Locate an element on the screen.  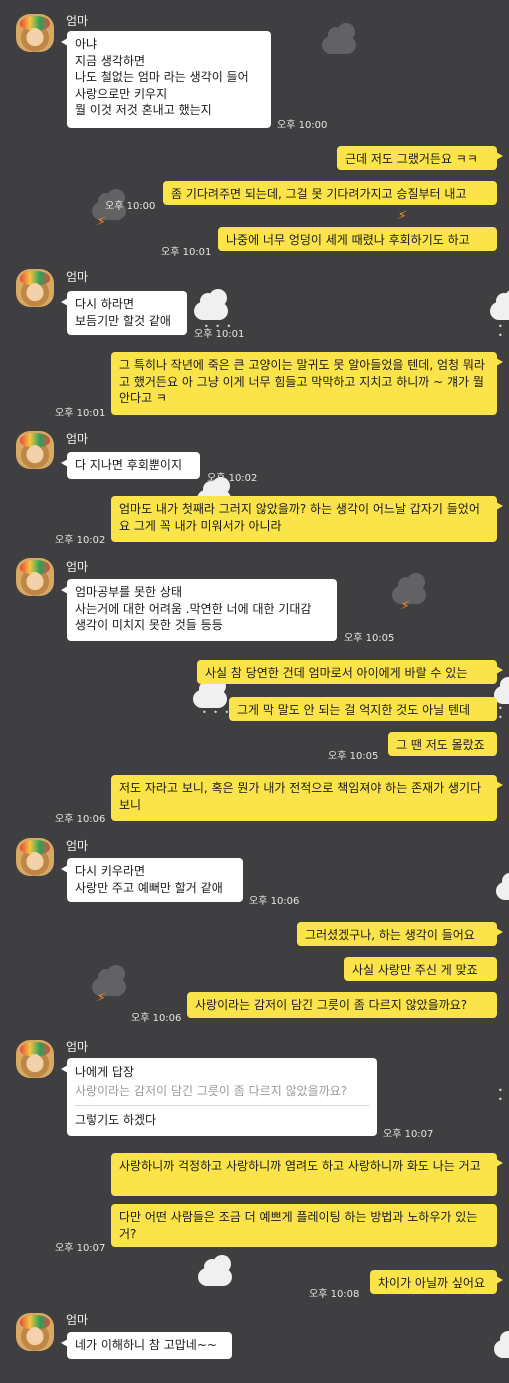
message-bubble: 사랑이라는 감저이 담긴 그릇이 좀 다르지 않았을까요? is located at coordinates (342, 1005).